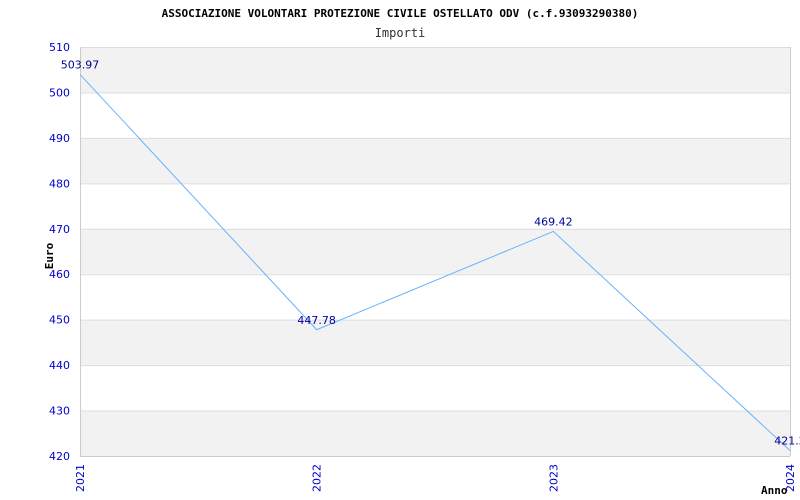 The width and height of the screenshot is (800, 500). Describe the element at coordinates (774, 490) in the screenshot. I see `x-axis-label: Anno` at that location.